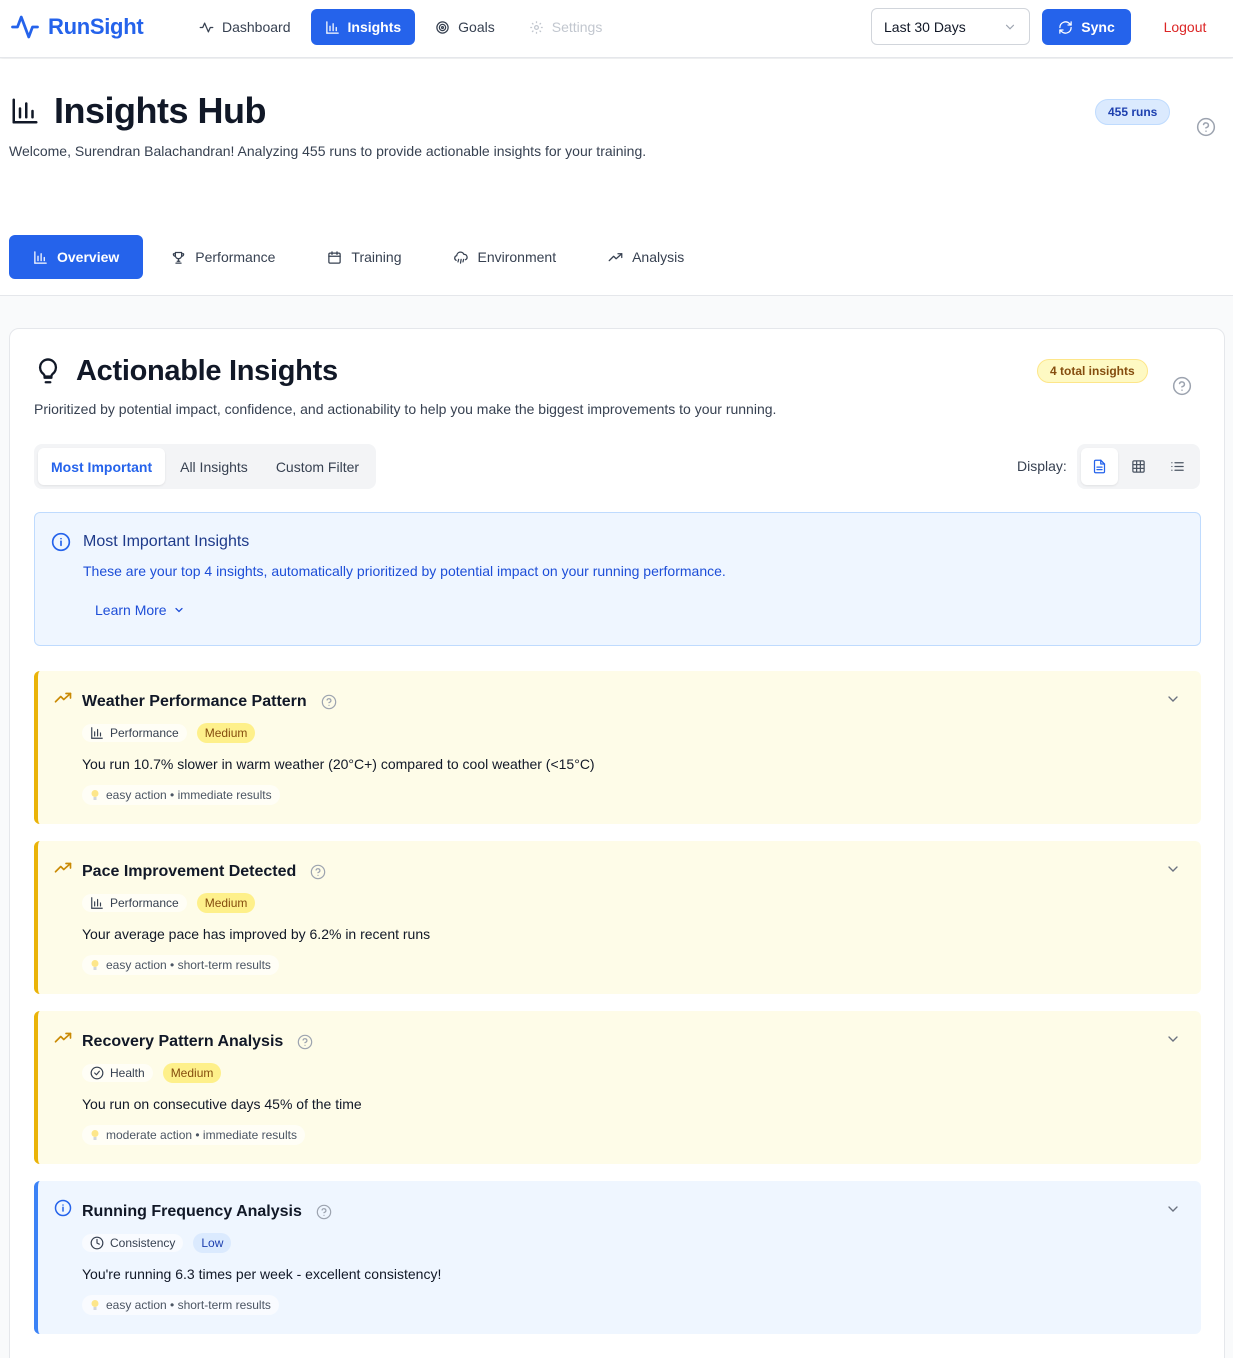  Describe the element at coordinates (214, 466) in the screenshot. I see `filter-all-insights: All Insights` at that location.